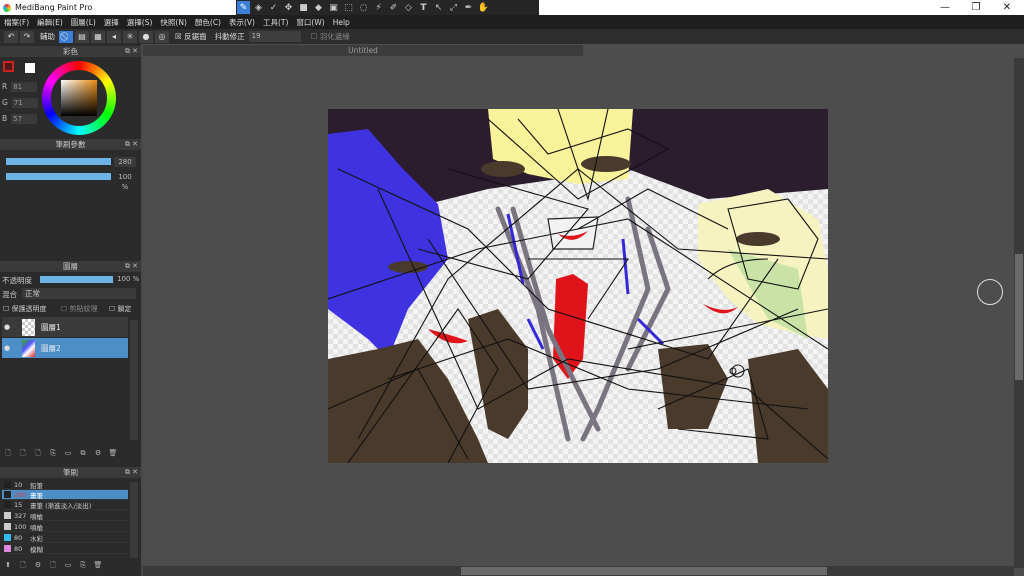  What do you see at coordinates (82, 36) in the screenshot?
I see `snap-parallel-icon: ▤` at bounding box center [82, 36].